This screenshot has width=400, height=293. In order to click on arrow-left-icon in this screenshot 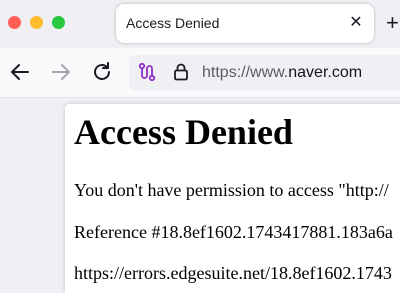, I will do `click(20, 72)`.